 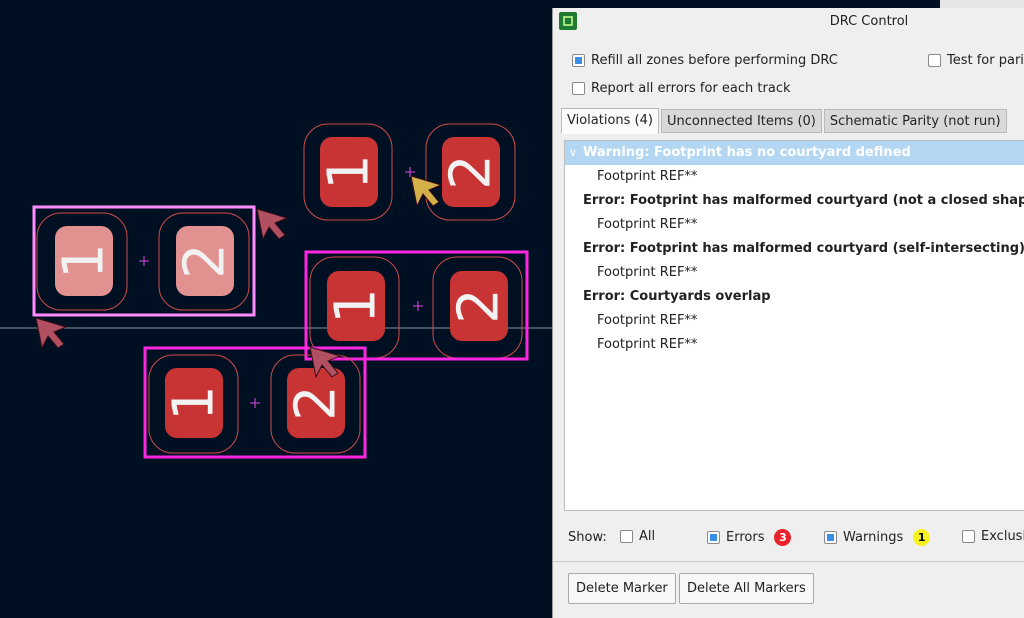 I want to click on tab-unconnected-items: Unconnected Items (0), so click(x=741, y=121).